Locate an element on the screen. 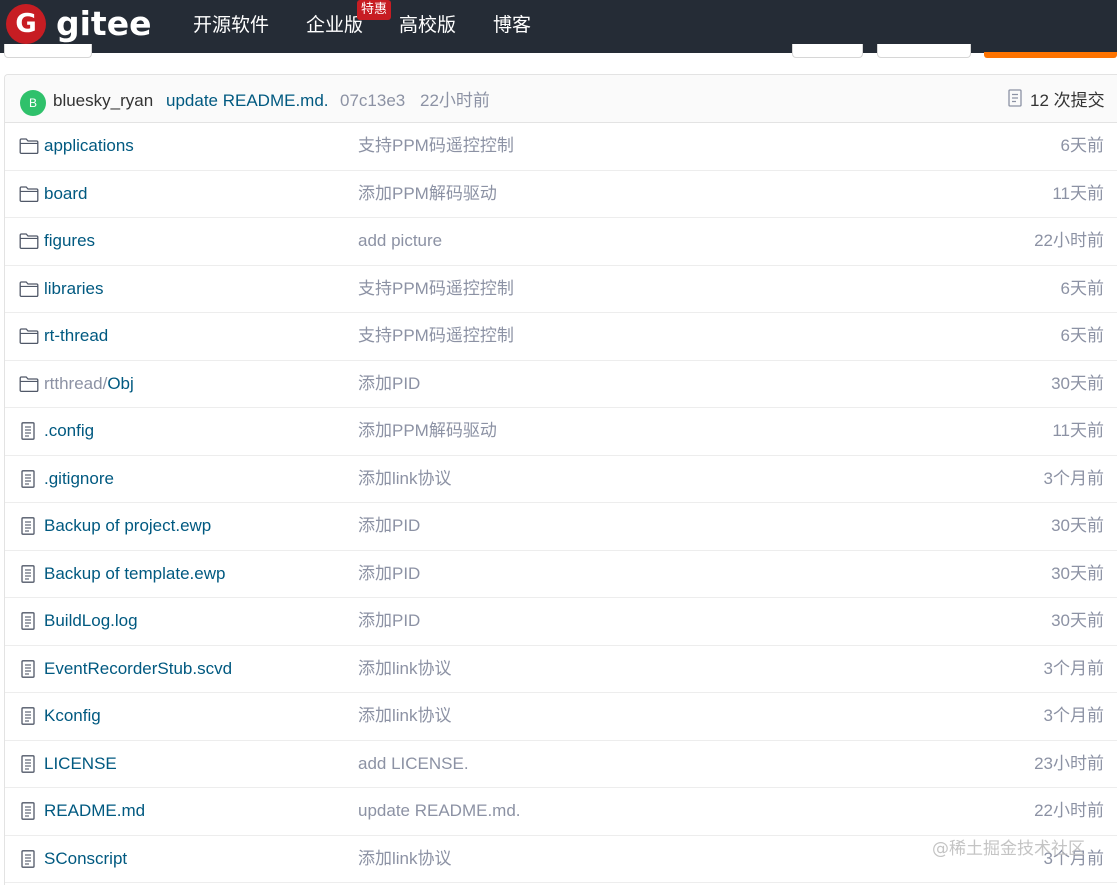  file-row: BuildLog.log 添加PID 30天前 is located at coordinates (561, 622).